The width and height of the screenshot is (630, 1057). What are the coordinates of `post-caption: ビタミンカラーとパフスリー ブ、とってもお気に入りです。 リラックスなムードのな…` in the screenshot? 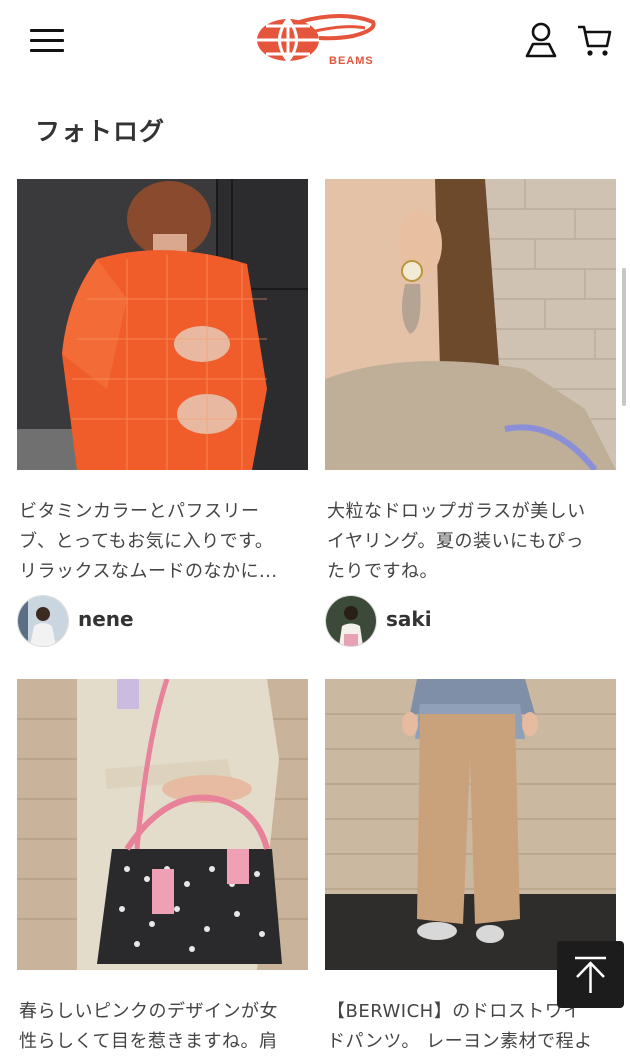 It's located at (148, 541).